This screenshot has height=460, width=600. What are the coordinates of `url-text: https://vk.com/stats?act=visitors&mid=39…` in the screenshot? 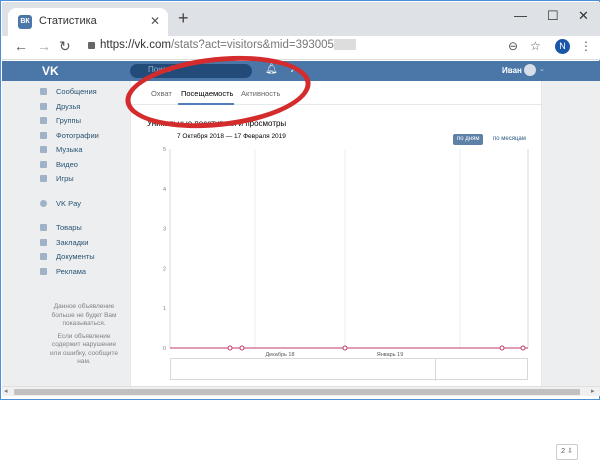 It's located at (228, 45).